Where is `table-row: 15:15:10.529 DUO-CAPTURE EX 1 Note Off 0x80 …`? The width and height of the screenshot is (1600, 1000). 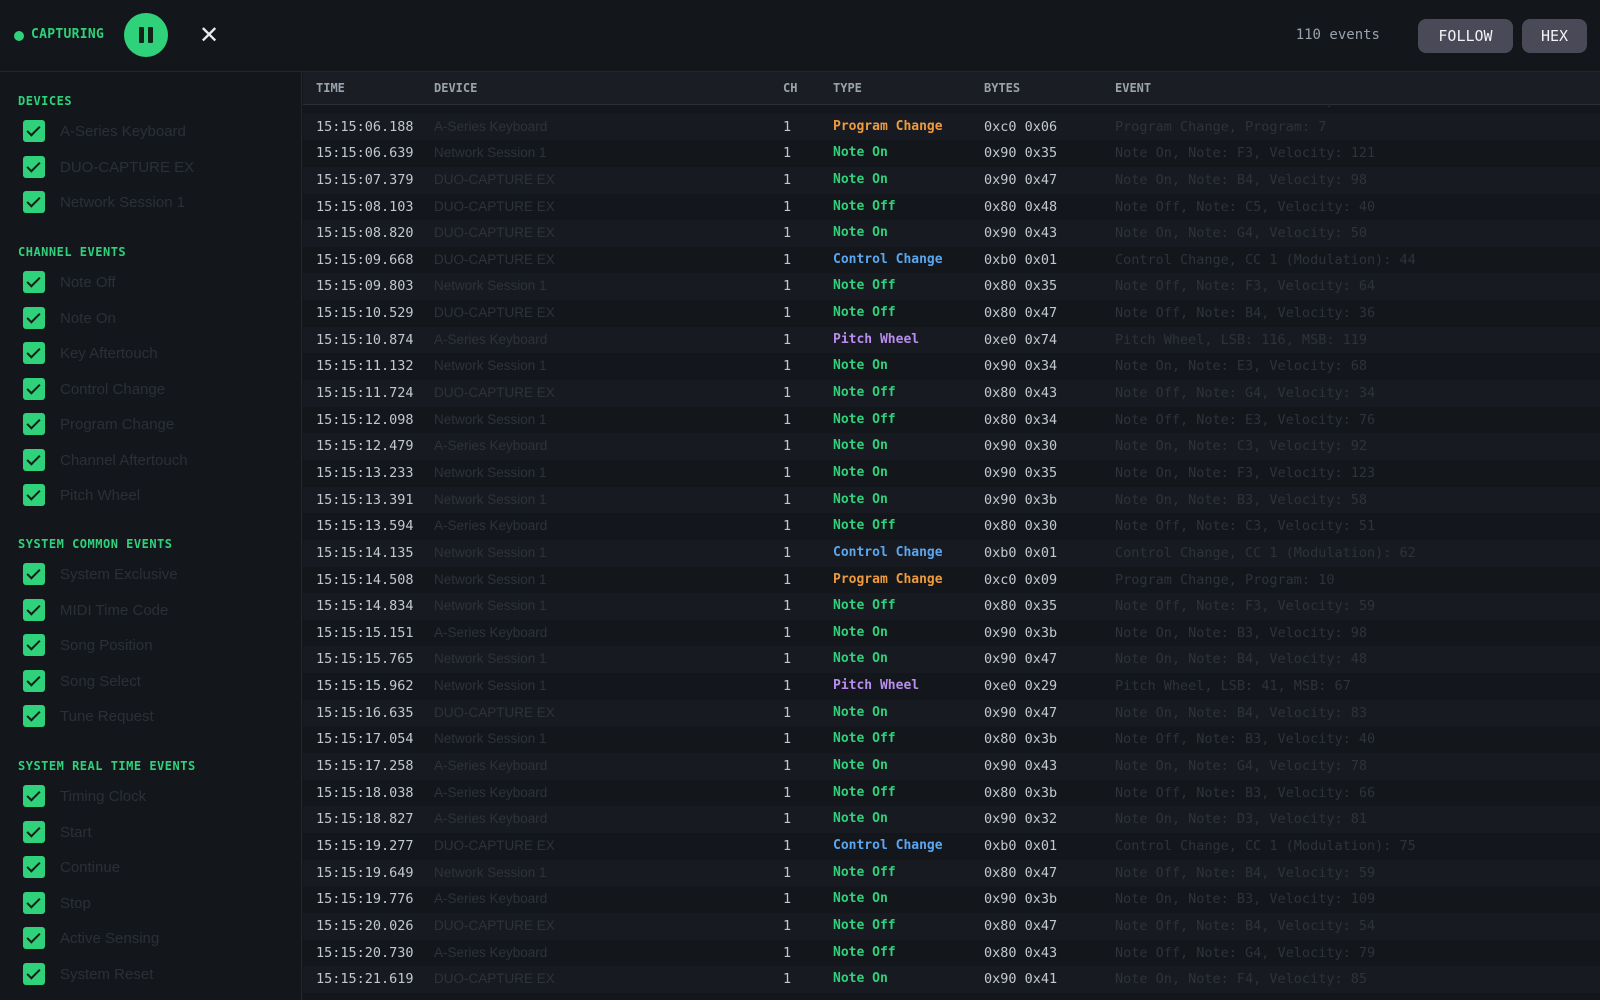 table-row: 15:15:10.529 DUO-CAPTURE EX 1 Note Off 0x80 … is located at coordinates (951, 313).